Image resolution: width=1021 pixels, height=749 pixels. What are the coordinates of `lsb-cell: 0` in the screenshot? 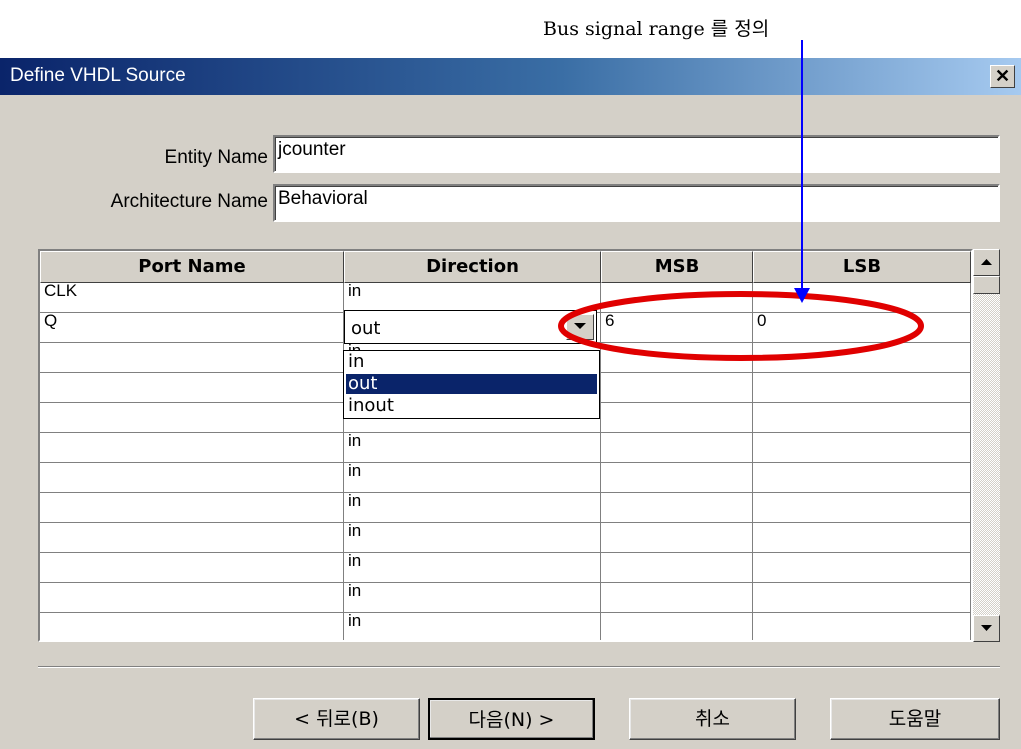 It's located at (862, 328).